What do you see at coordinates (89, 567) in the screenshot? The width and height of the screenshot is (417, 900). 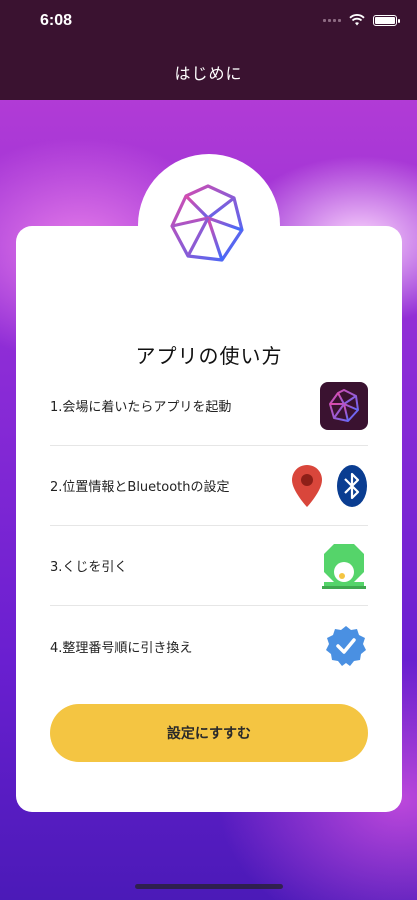 I see `step-label: 3.くじを引く` at bounding box center [89, 567].